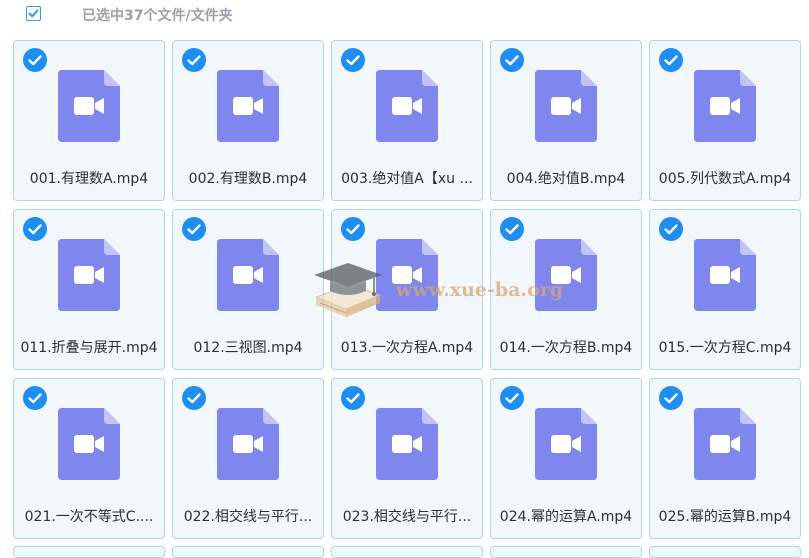  Describe the element at coordinates (566, 179) in the screenshot. I see `file-name: 004.绝对值B.mp4` at that location.